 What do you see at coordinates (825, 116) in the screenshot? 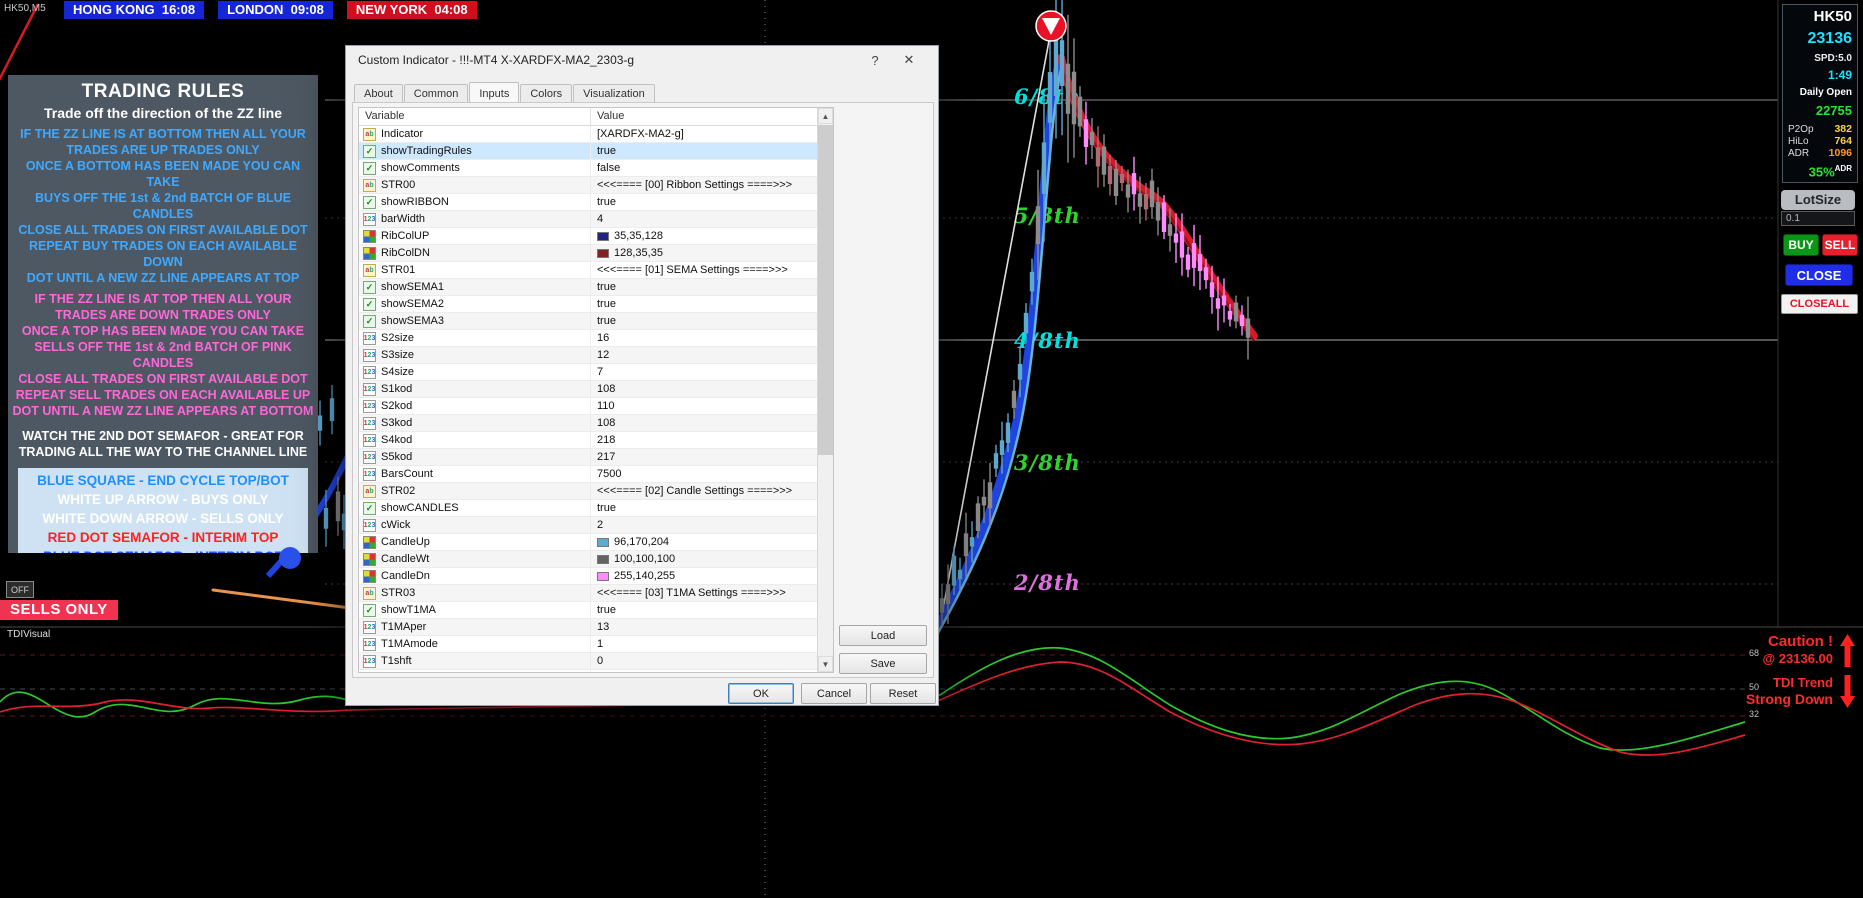
I see `scroll-up-arrow: ▲` at bounding box center [825, 116].